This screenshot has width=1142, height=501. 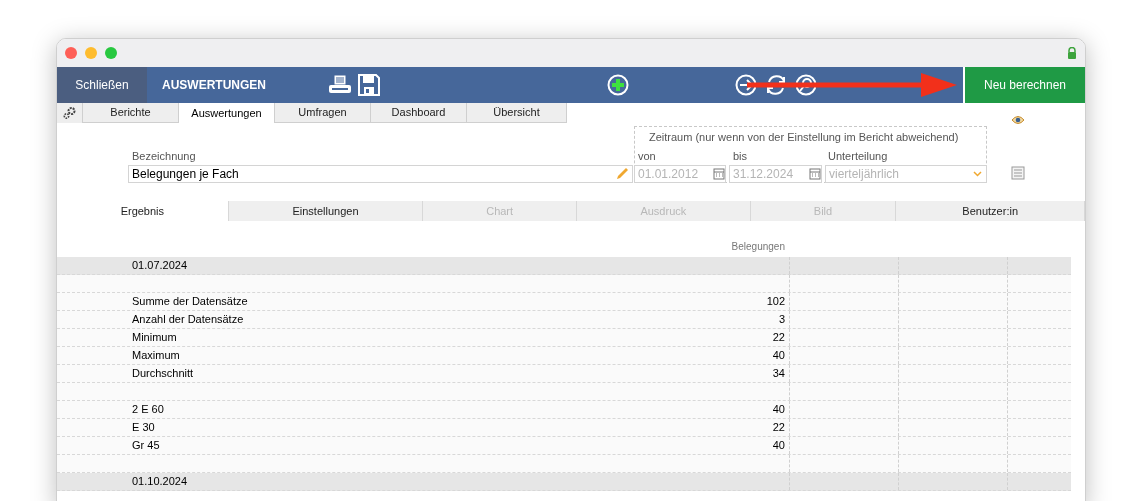 What do you see at coordinates (102, 85) in the screenshot?
I see `close-button: Schließen` at bounding box center [102, 85].